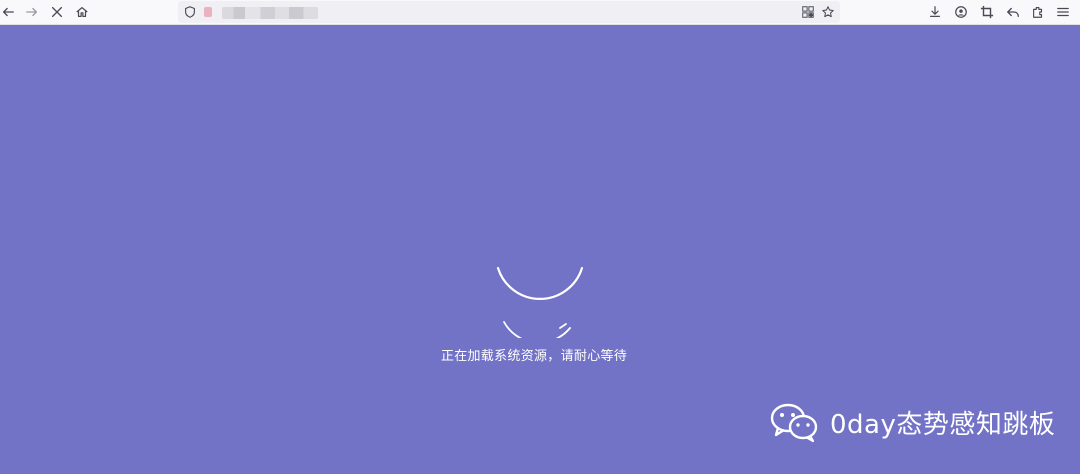 Image resolution: width=1080 pixels, height=474 pixels. What do you see at coordinates (208, 12) in the screenshot?
I see `favicon-icon` at bounding box center [208, 12].